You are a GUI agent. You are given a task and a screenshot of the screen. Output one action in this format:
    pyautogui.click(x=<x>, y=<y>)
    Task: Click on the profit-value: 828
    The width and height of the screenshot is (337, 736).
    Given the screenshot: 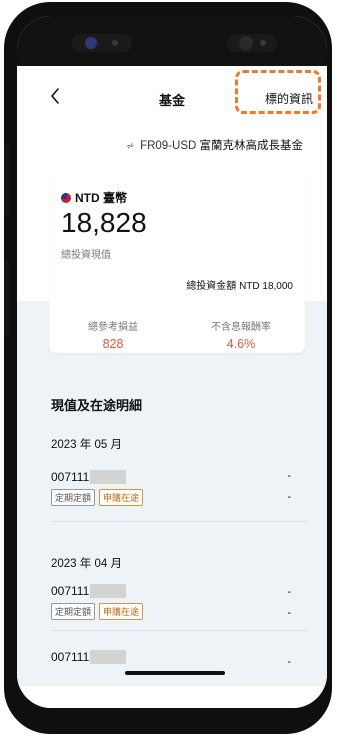 What is the action you would take?
    pyautogui.click(x=113, y=344)
    